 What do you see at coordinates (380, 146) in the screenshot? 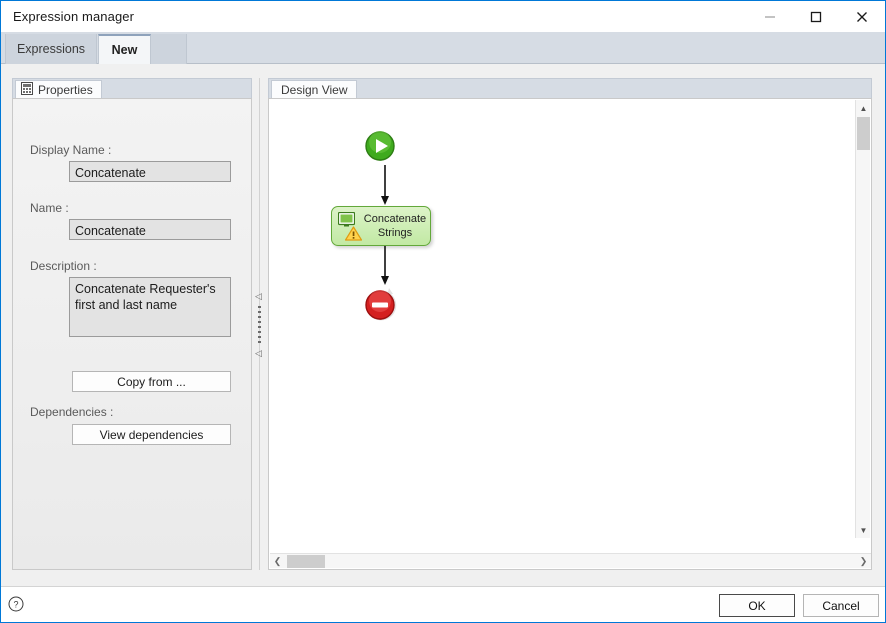
I see `start-node` at bounding box center [380, 146].